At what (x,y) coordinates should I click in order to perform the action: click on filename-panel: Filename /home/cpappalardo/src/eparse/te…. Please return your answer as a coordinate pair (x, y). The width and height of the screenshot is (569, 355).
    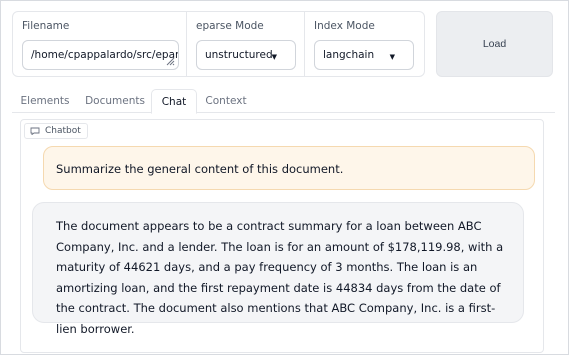
    Looking at the image, I should click on (99, 44).